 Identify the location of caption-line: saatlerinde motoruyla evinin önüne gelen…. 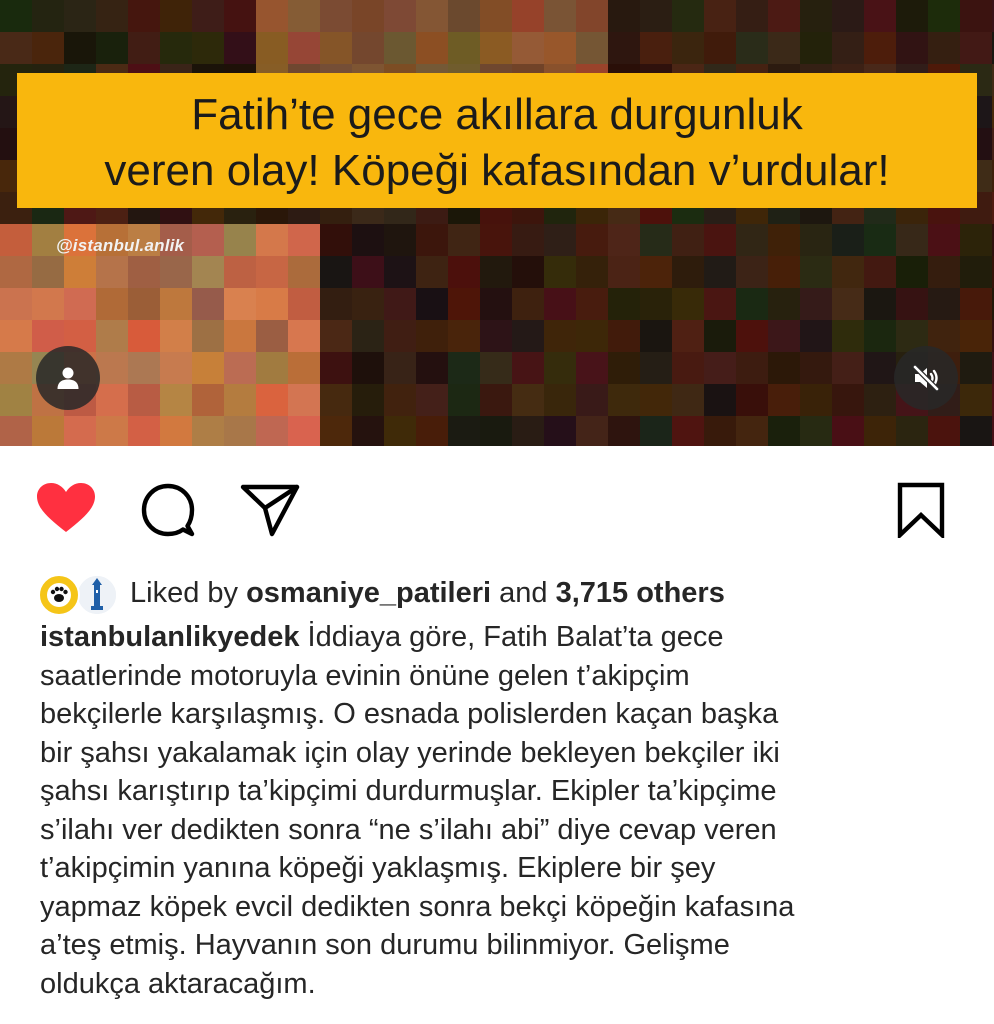
(365, 675).